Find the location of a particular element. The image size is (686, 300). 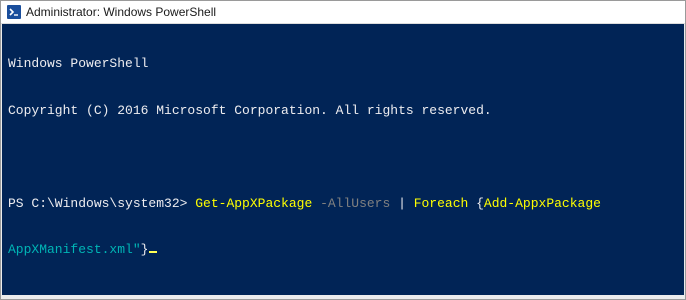

header-title-text: Windows PowerShell is located at coordinates (78, 63).